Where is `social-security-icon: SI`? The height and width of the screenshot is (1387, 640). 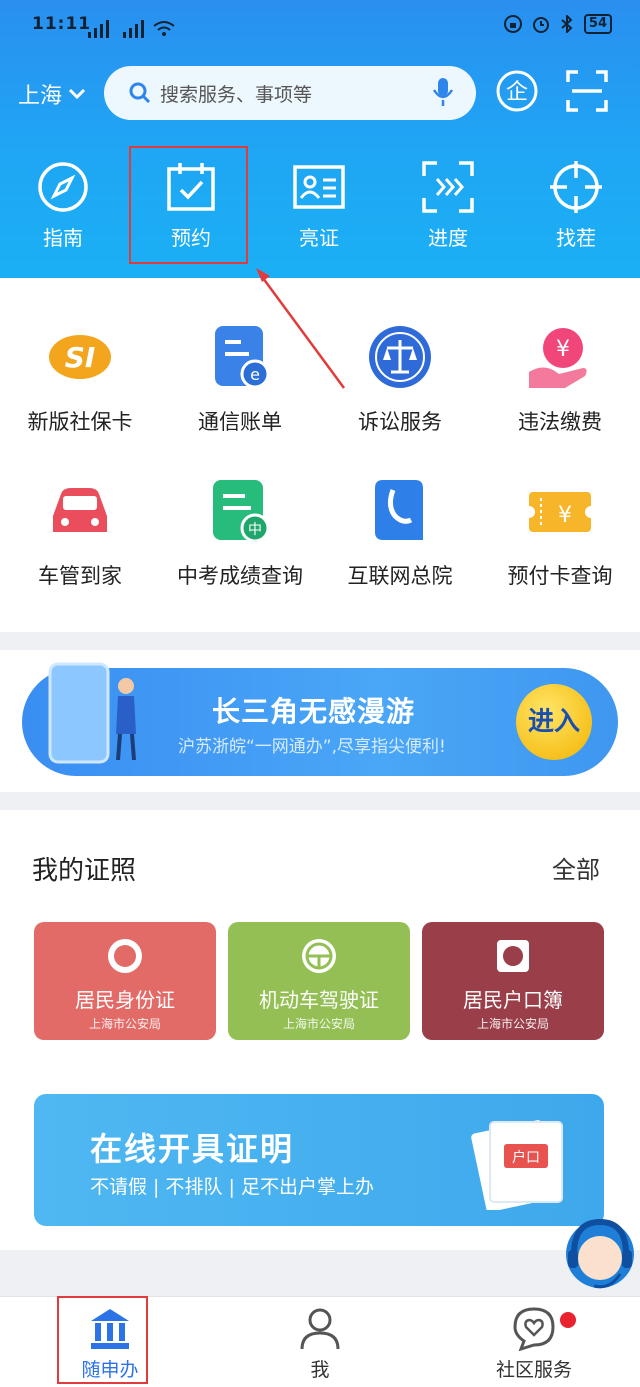
social-security-icon: SI is located at coordinates (80, 357).